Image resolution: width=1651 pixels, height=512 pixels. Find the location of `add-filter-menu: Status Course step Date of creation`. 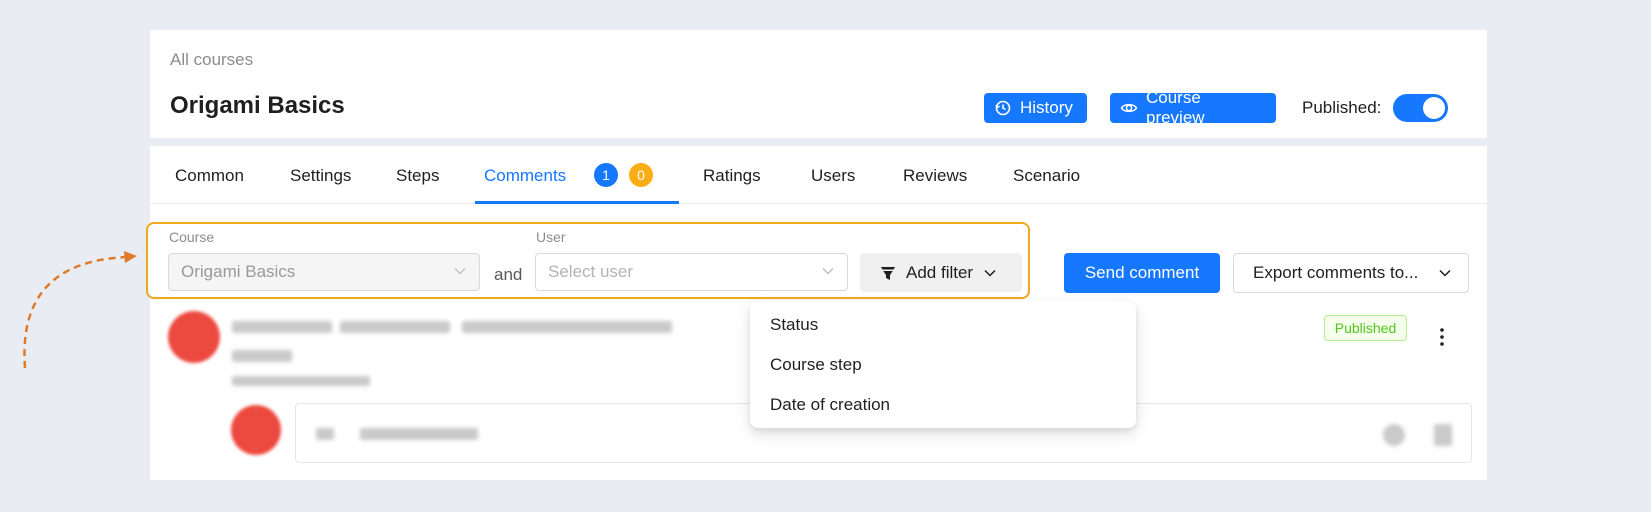

add-filter-menu: Status Course step Date of creation is located at coordinates (943, 364).